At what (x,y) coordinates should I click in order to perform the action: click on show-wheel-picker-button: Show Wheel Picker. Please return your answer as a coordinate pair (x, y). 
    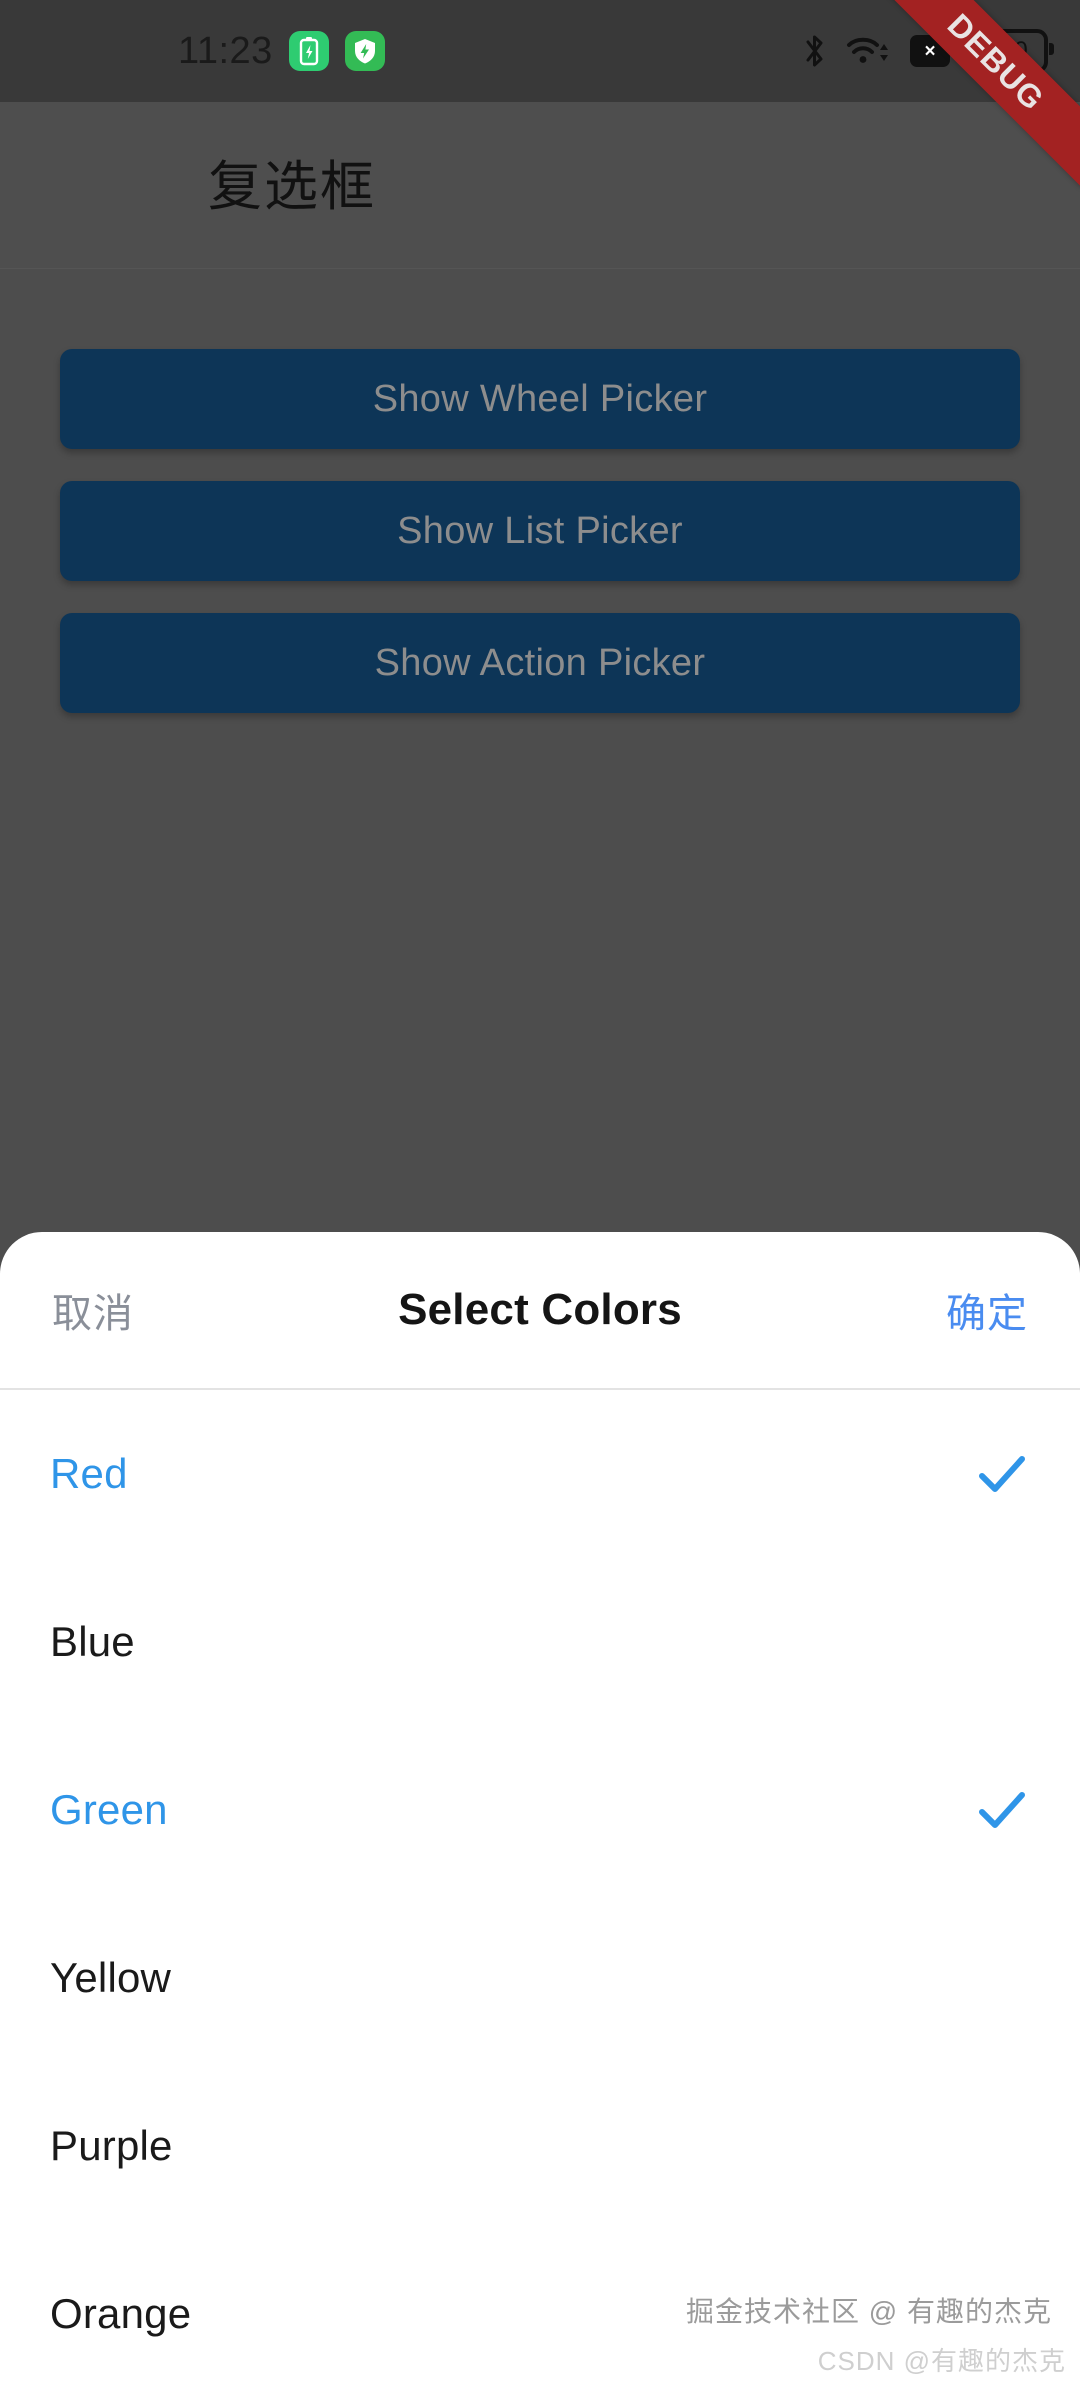
    Looking at the image, I should click on (540, 399).